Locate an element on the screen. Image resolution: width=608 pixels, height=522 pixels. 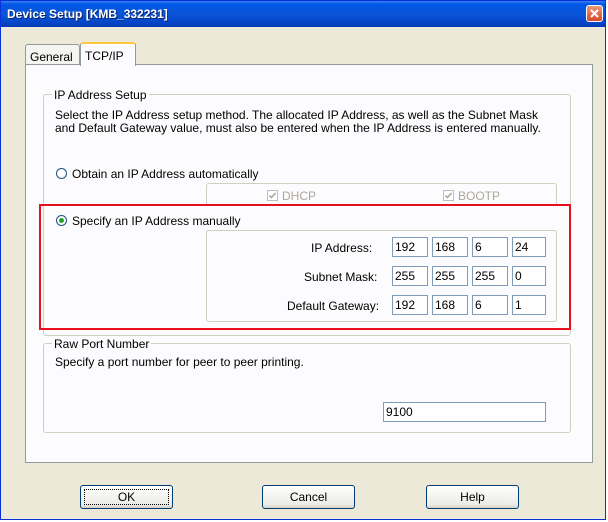
bootp-label: BOOTP is located at coordinates (479, 196).